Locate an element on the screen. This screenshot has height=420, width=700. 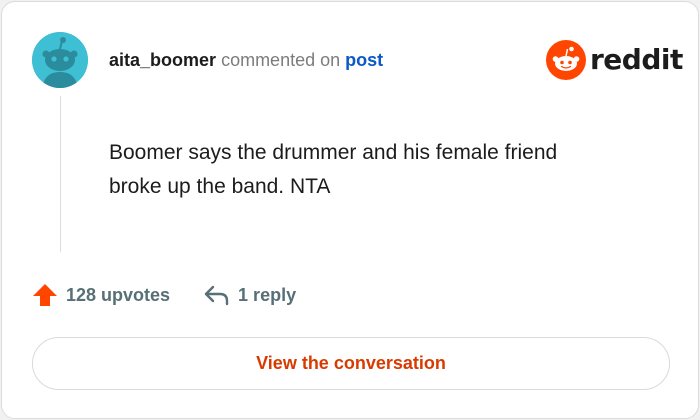
view-conversation-label: View the conversation is located at coordinates (351, 363).